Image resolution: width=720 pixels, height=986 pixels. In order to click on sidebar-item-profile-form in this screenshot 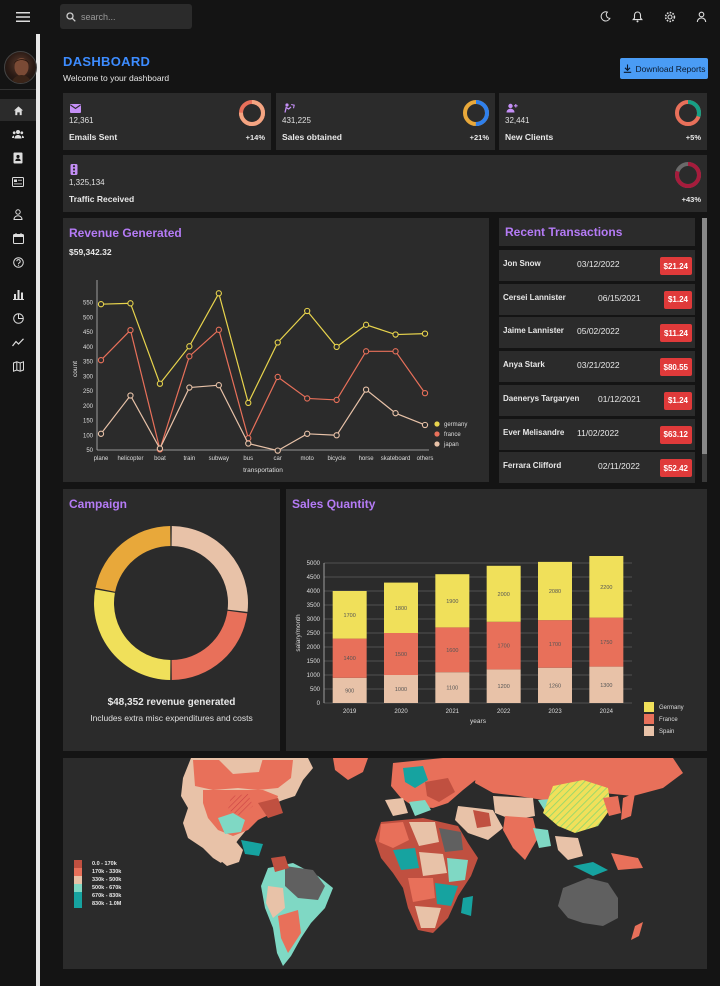, I will do `click(18, 214)`.